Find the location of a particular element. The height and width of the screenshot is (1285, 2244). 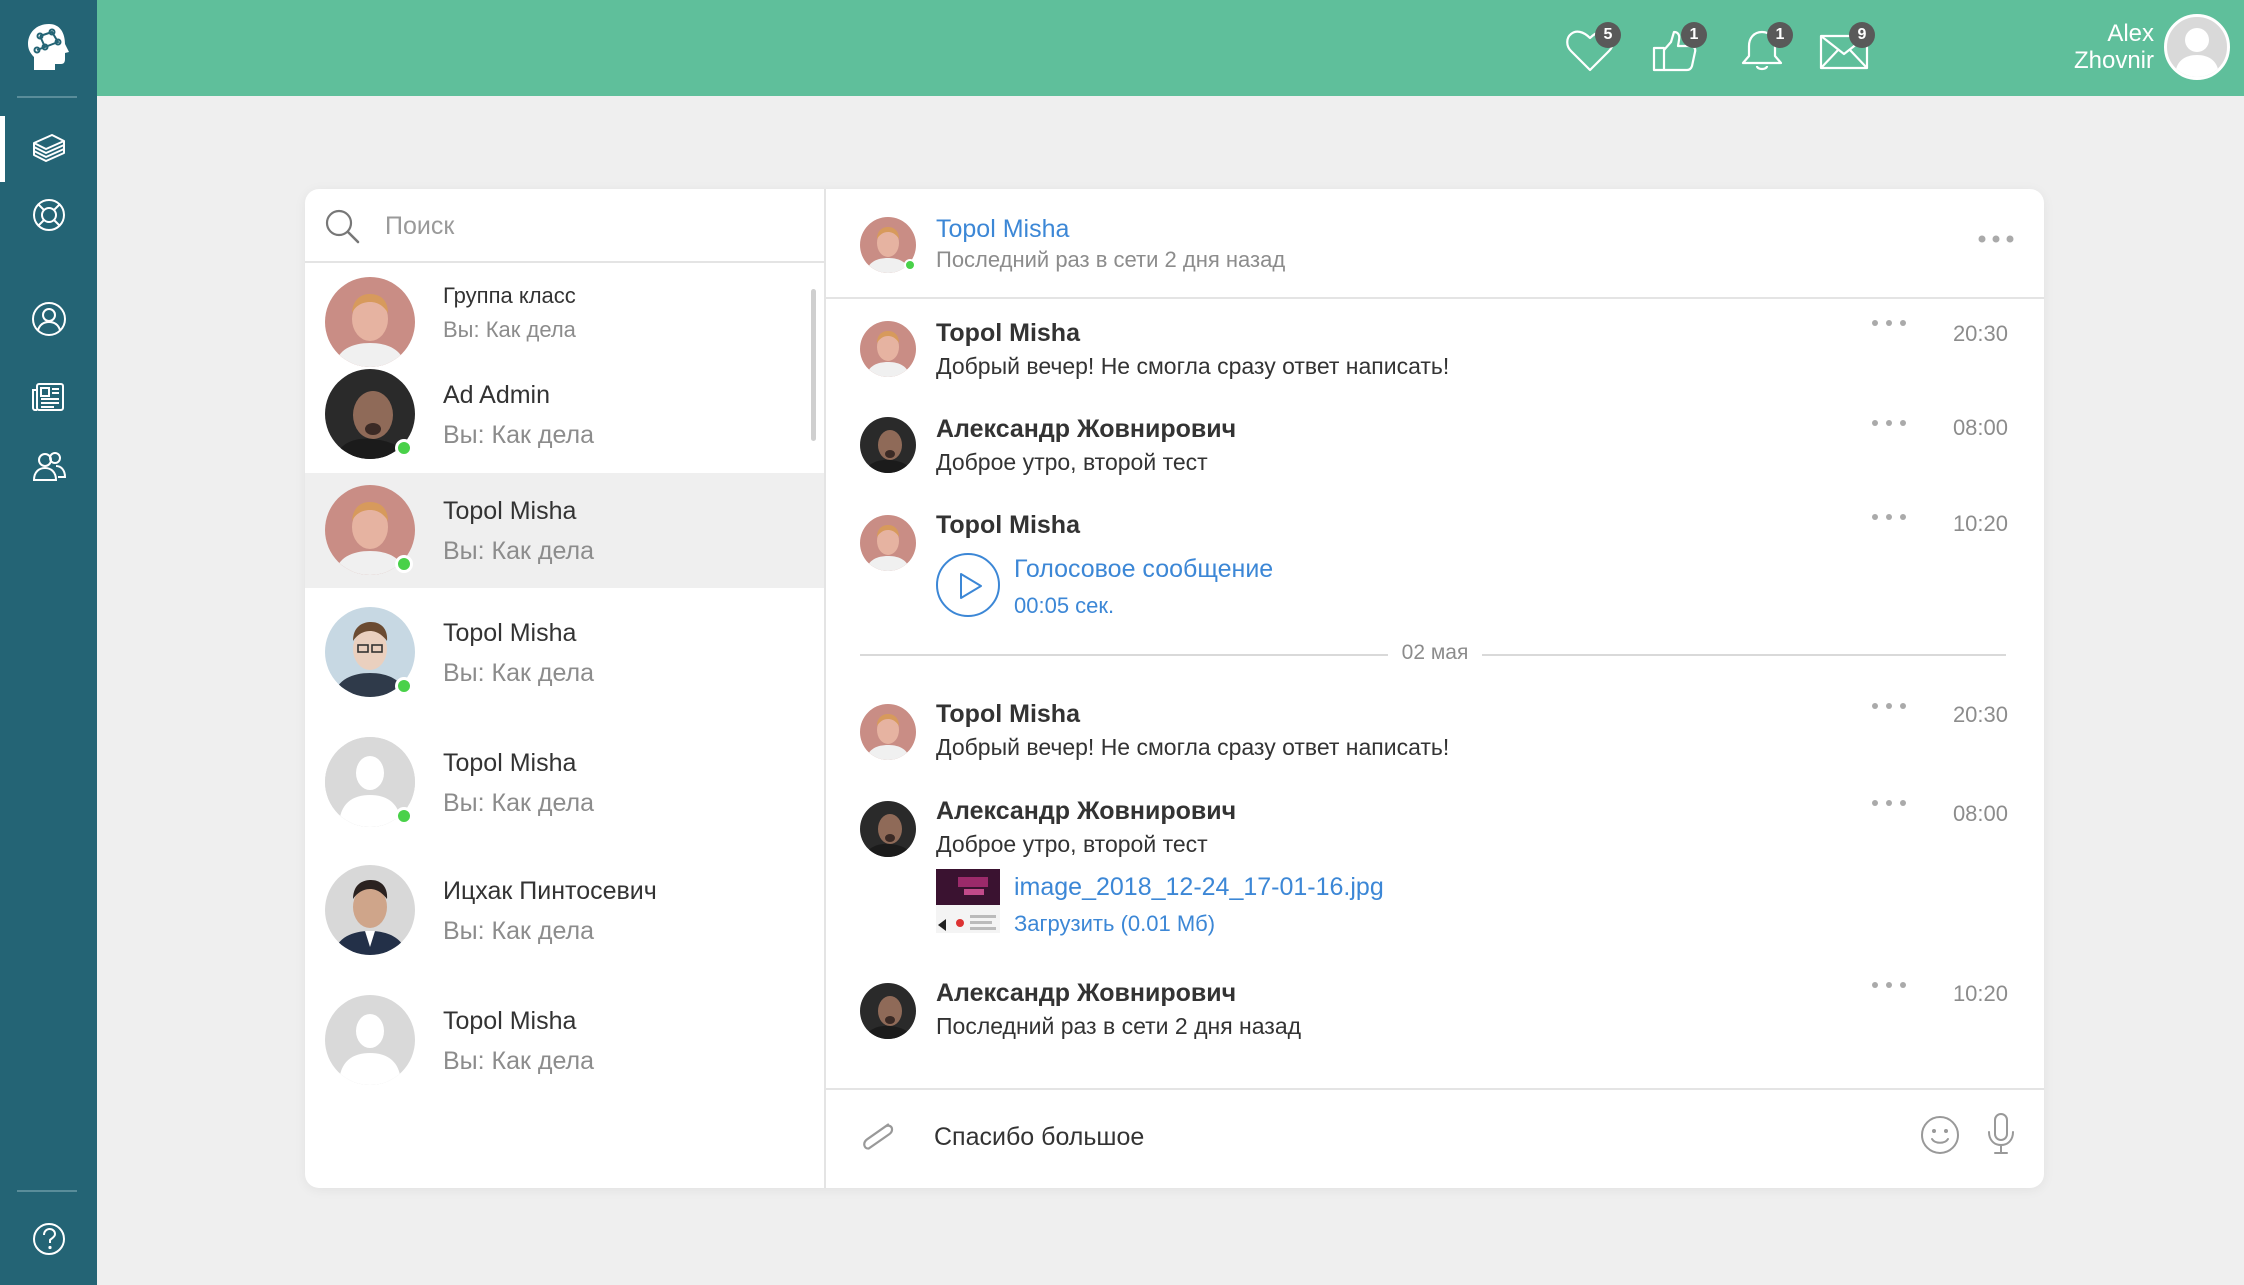

message-input is located at coordinates (1409, 1137).